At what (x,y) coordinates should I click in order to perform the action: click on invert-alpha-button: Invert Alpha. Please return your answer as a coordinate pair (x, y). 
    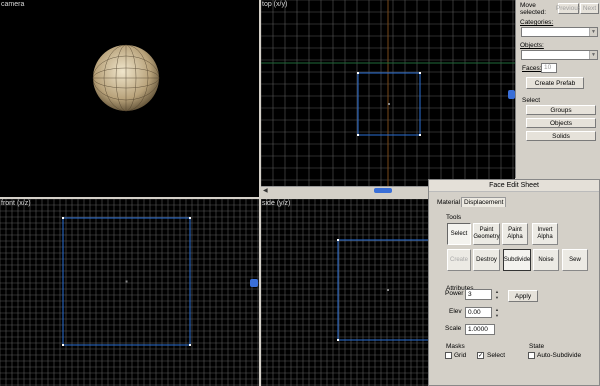
    Looking at the image, I should click on (545, 234).